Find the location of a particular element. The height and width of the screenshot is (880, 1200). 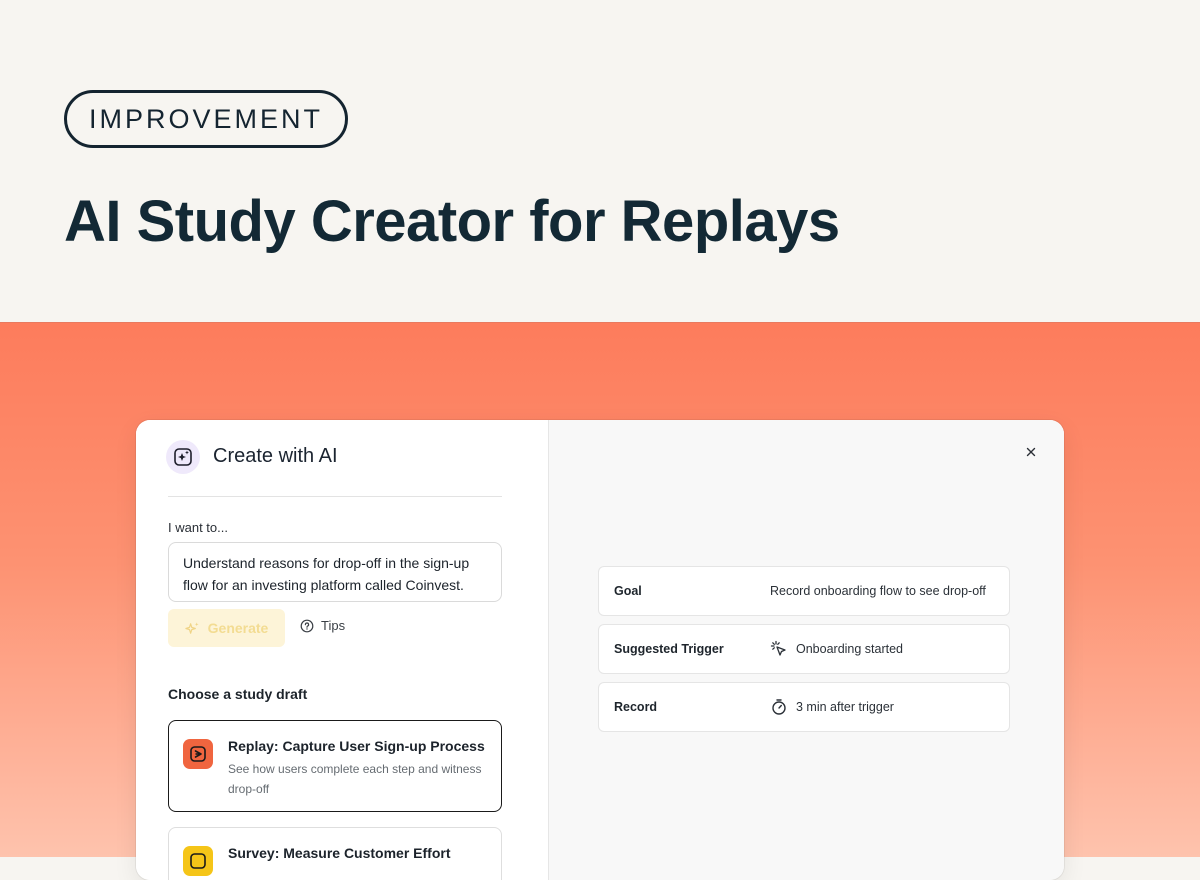

choose-draft-heading: Choose a study draft is located at coordinates (238, 694).